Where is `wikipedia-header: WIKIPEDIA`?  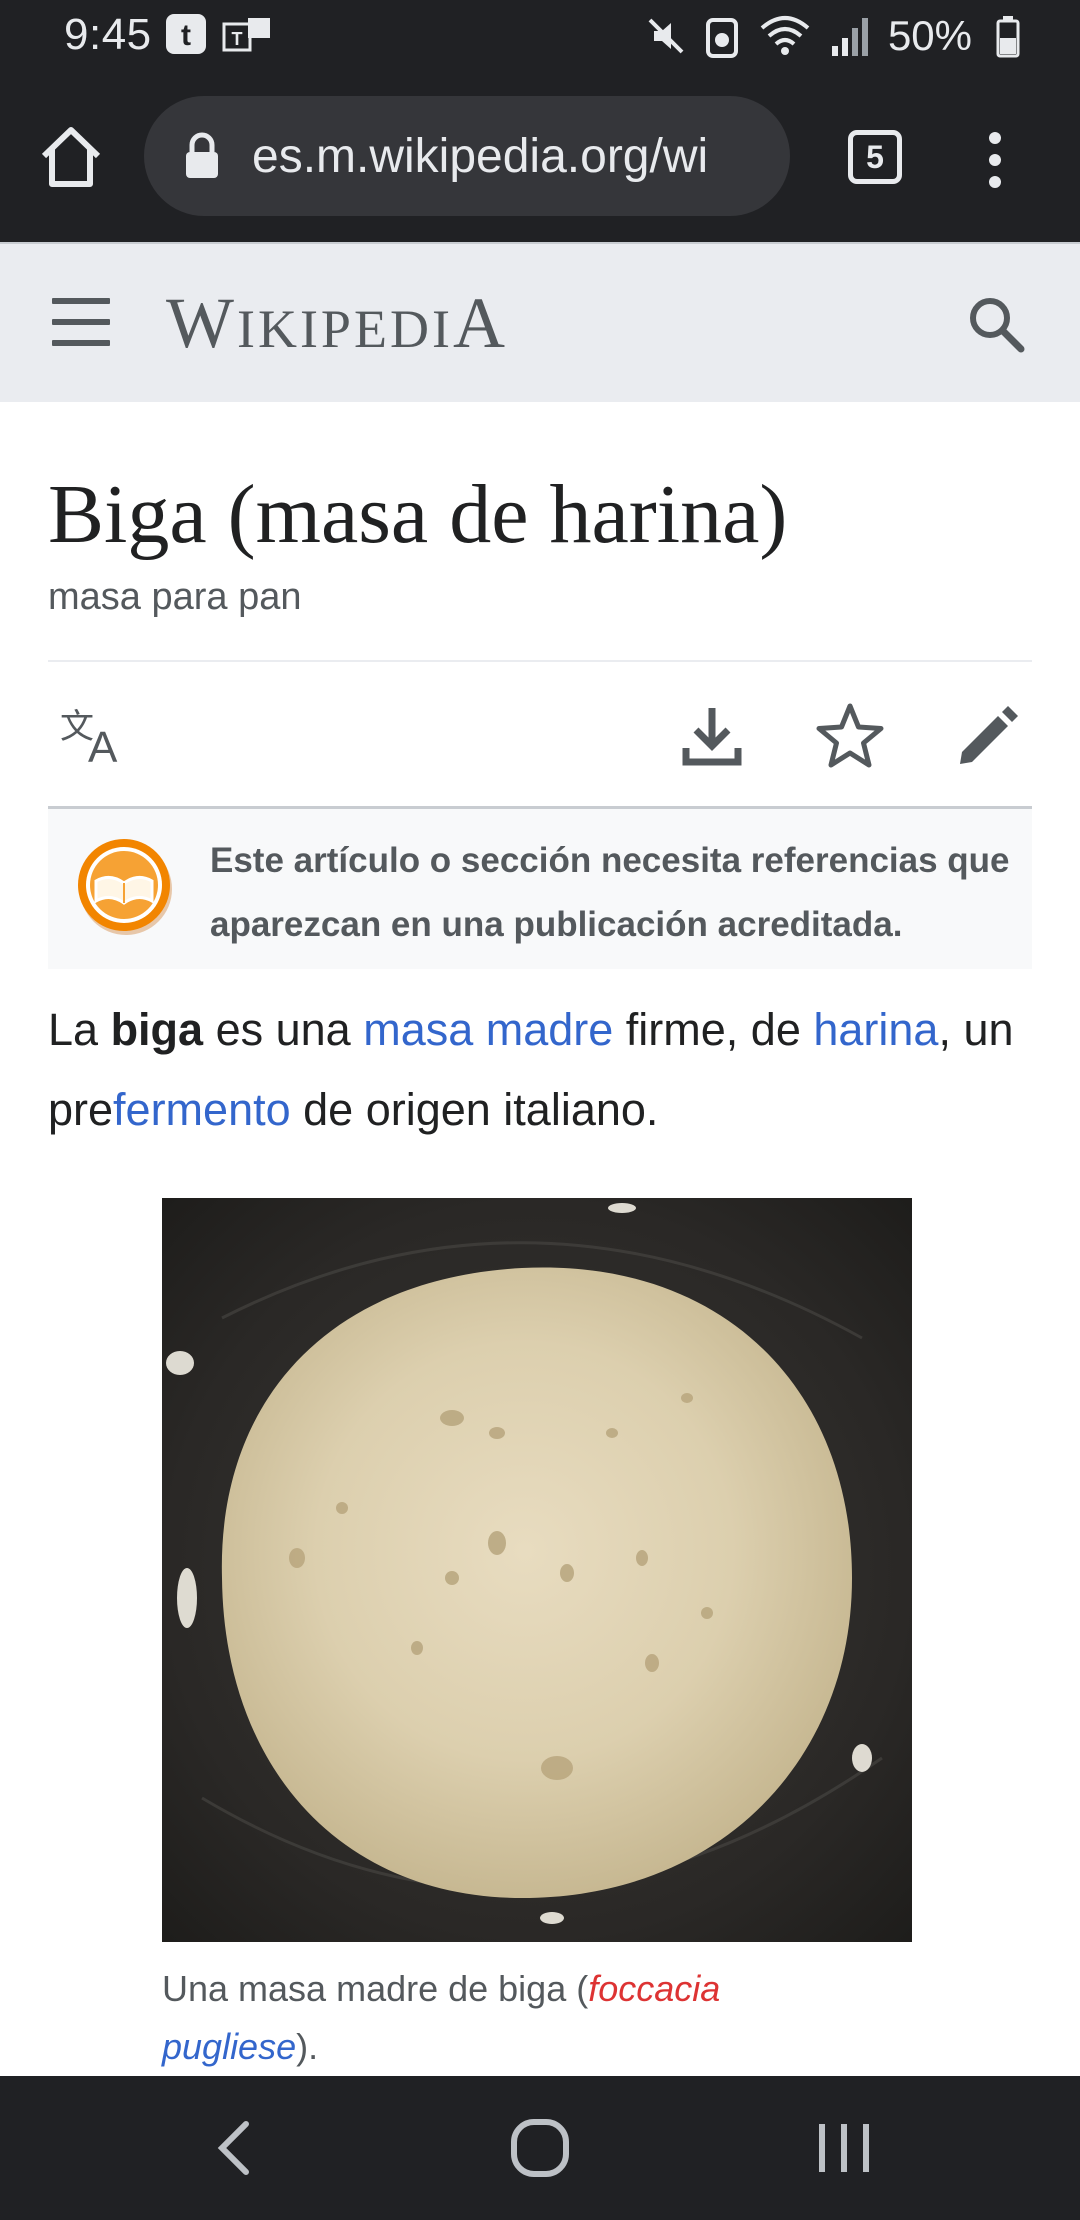
wikipedia-header: WIKIPEDIA is located at coordinates (540, 322).